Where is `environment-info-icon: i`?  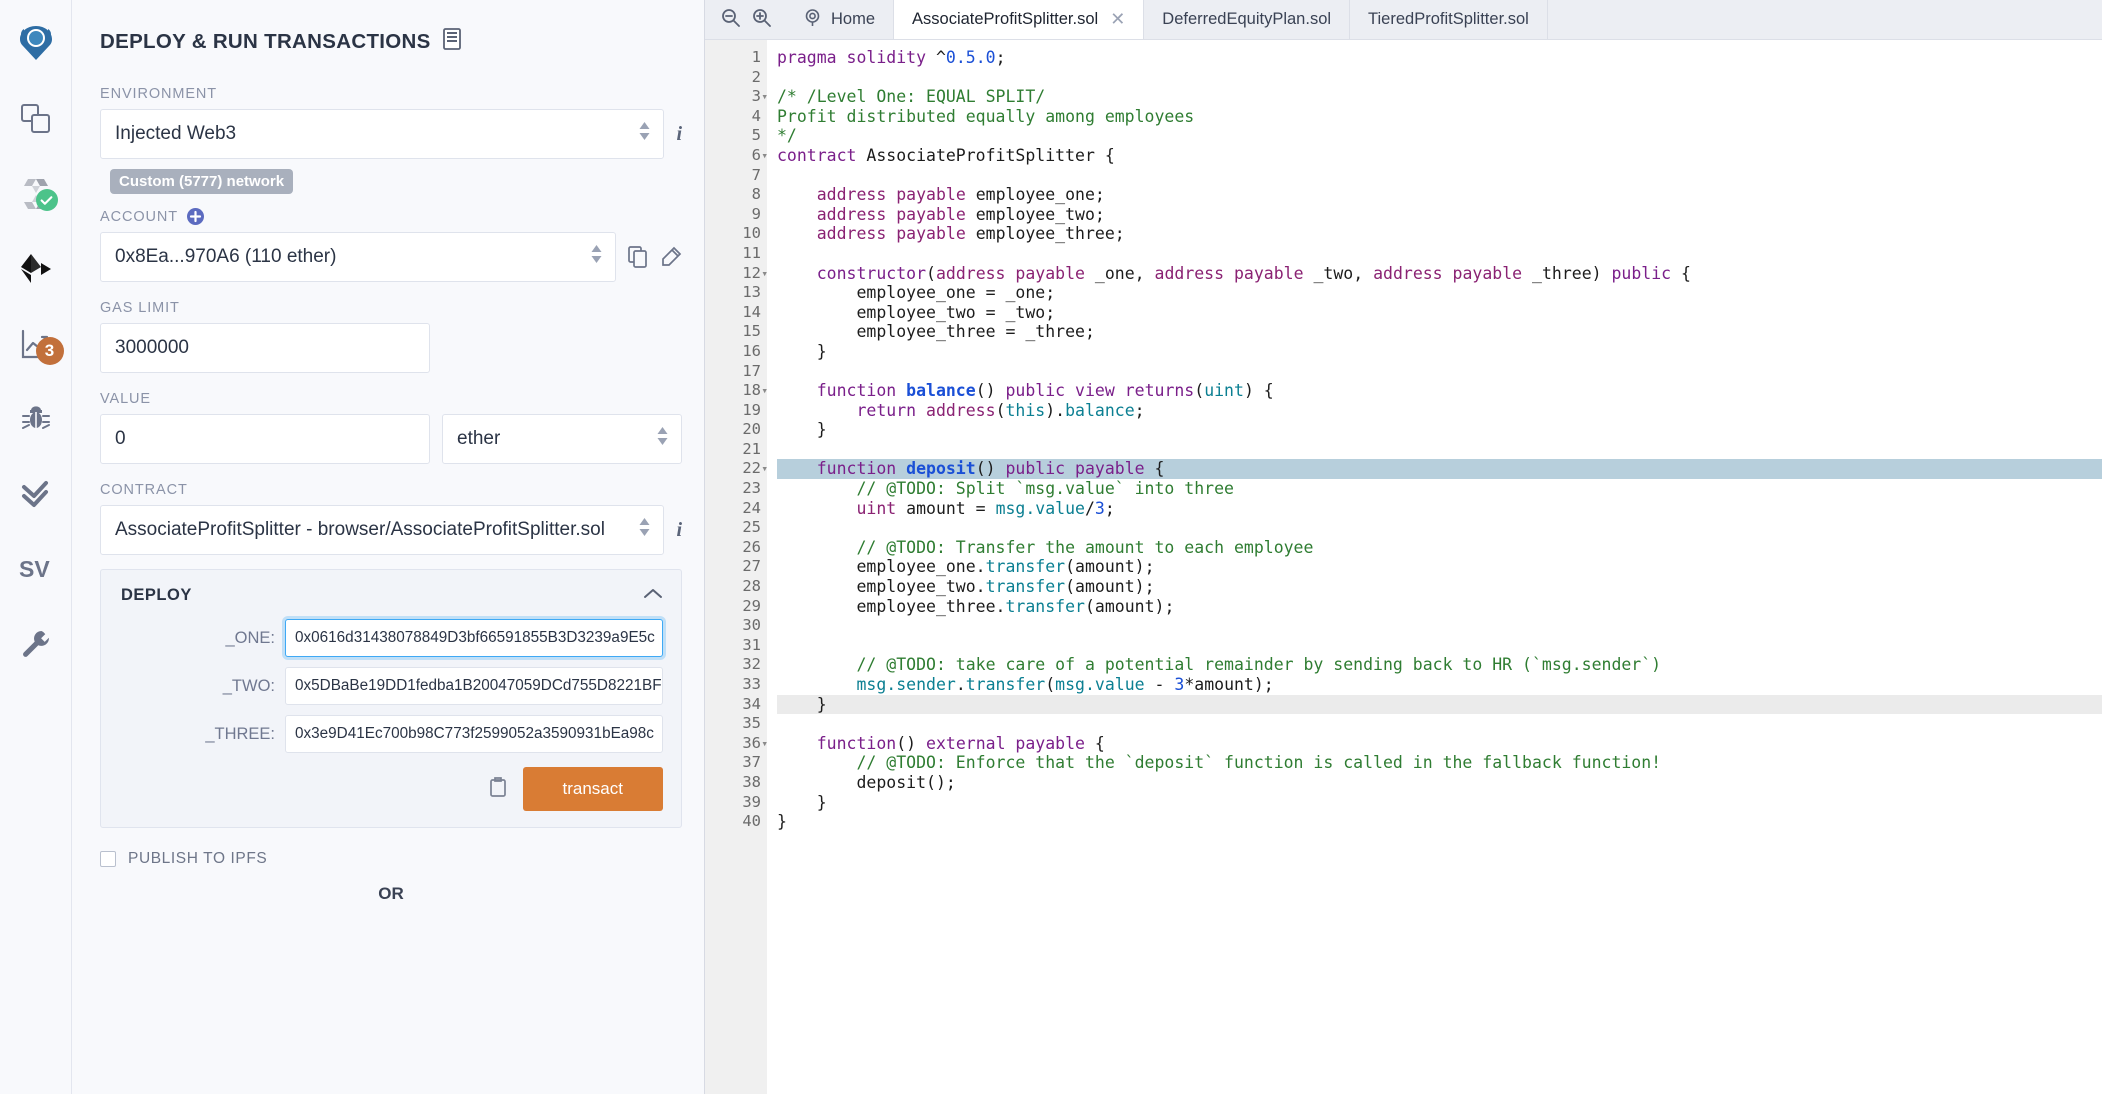
environment-info-icon: i is located at coordinates (679, 134).